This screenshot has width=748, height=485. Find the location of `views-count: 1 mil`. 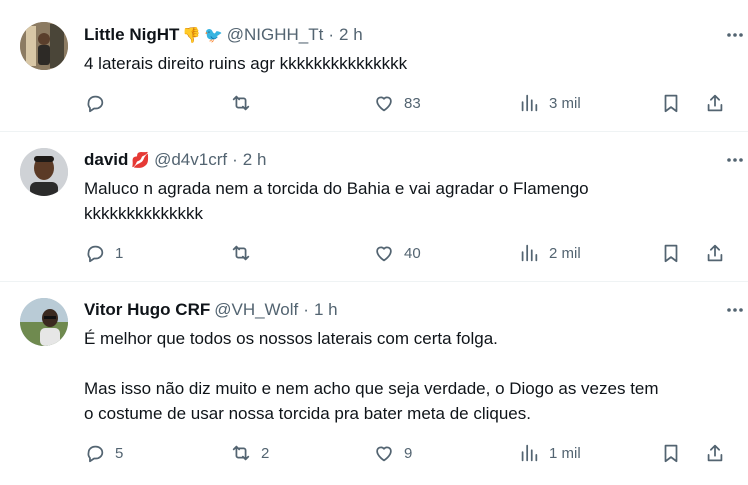

views-count: 1 mil is located at coordinates (565, 453).